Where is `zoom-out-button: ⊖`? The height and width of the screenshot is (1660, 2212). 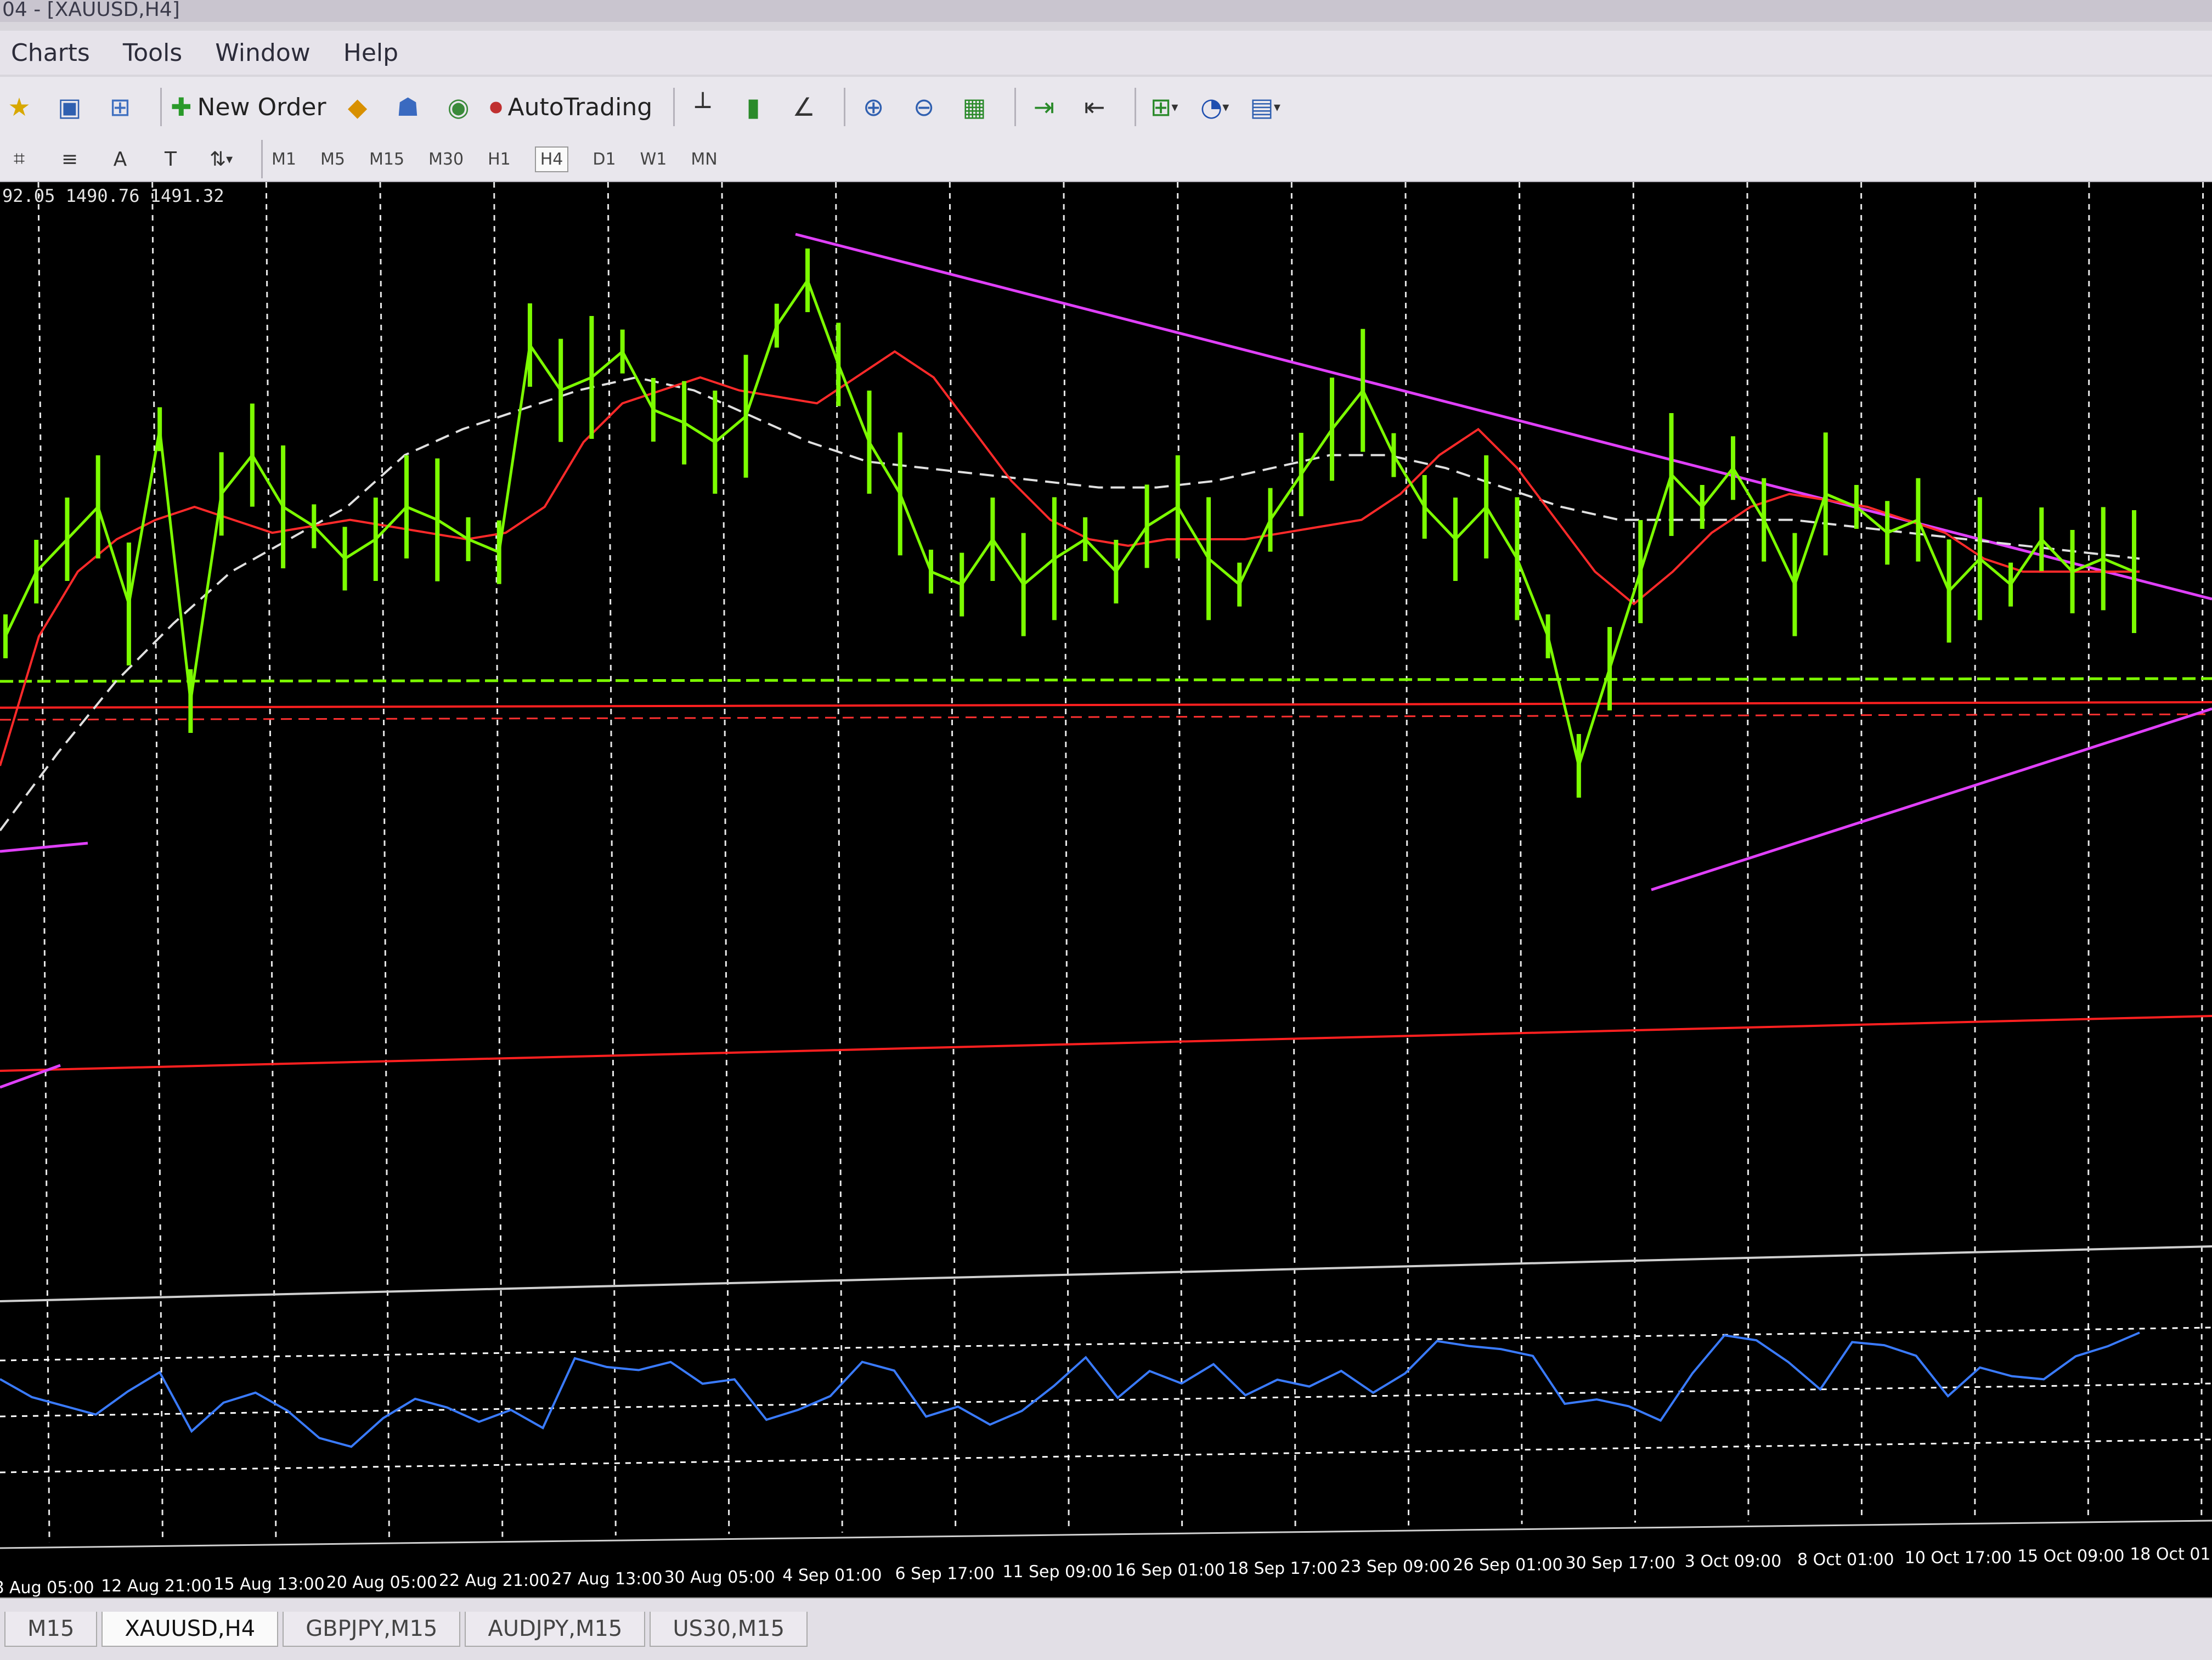
zoom-out-button: ⊖ is located at coordinates (924, 107).